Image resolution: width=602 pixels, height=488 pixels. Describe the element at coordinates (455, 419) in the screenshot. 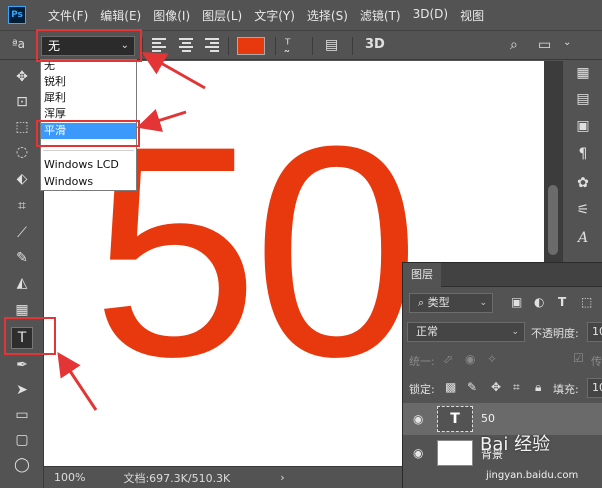

I see `text-layer-thumbnail: T` at that location.